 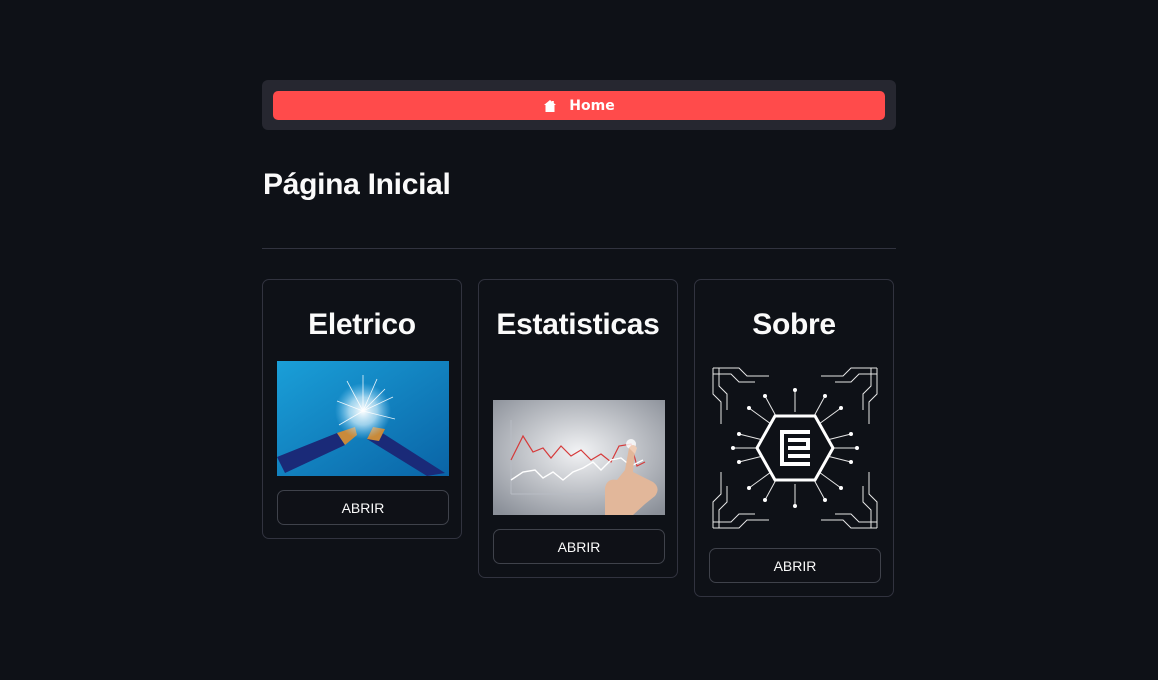 I want to click on card-estatisticas: Estatisticas ABRIR, so click(x=578, y=428).